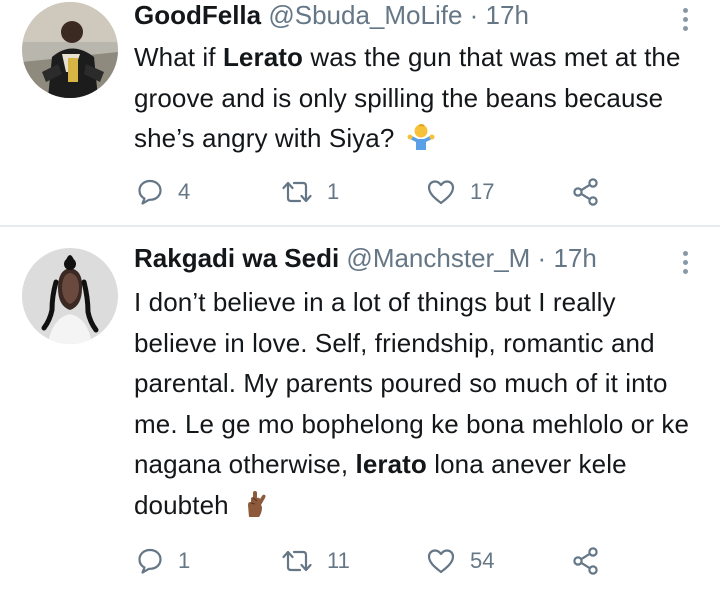 This screenshot has width=720, height=616. Describe the element at coordinates (178, 57) in the screenshot. I see `text-segment: What if` at that location.